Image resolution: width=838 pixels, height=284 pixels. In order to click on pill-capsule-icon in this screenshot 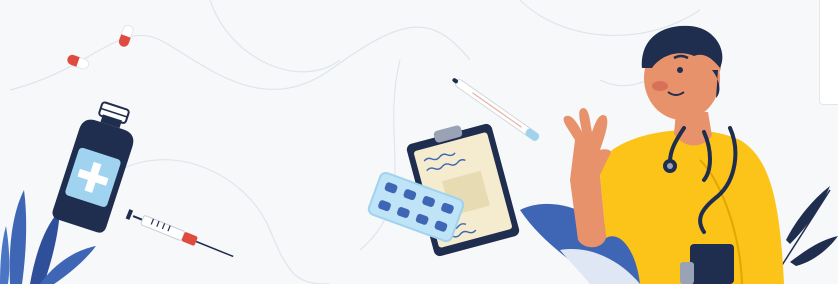, I will do `click(100, 47)`.